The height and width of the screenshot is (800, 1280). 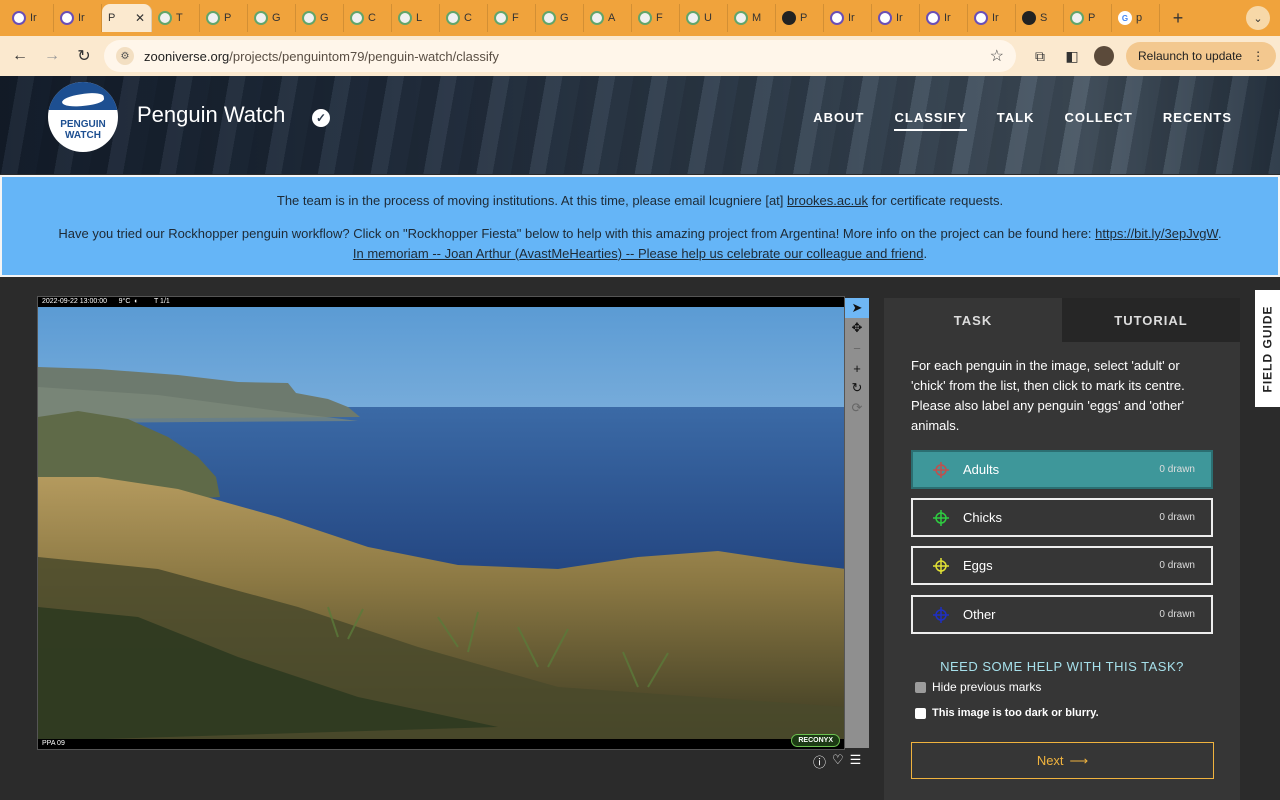 What do you see at coordinates (84, 56) in the screenshot?
I see `reload-button: ↻` at bounding box center [84, 56].